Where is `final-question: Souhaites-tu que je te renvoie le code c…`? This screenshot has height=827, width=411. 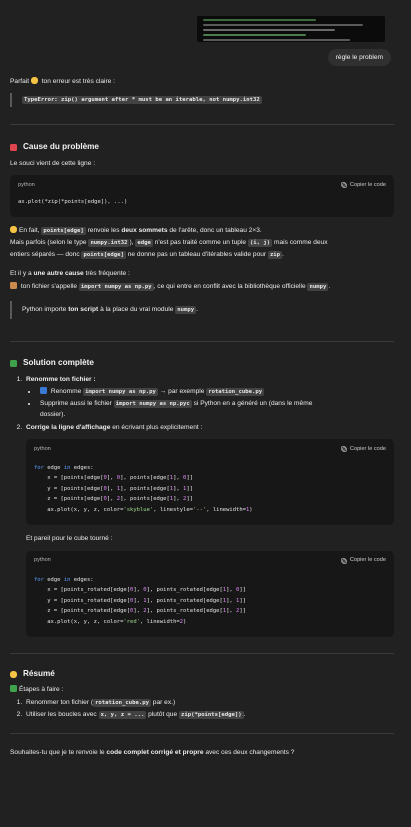
final-question: Souhaites-tu que je te renvoie le code c… is located at coordinates (152, 752).